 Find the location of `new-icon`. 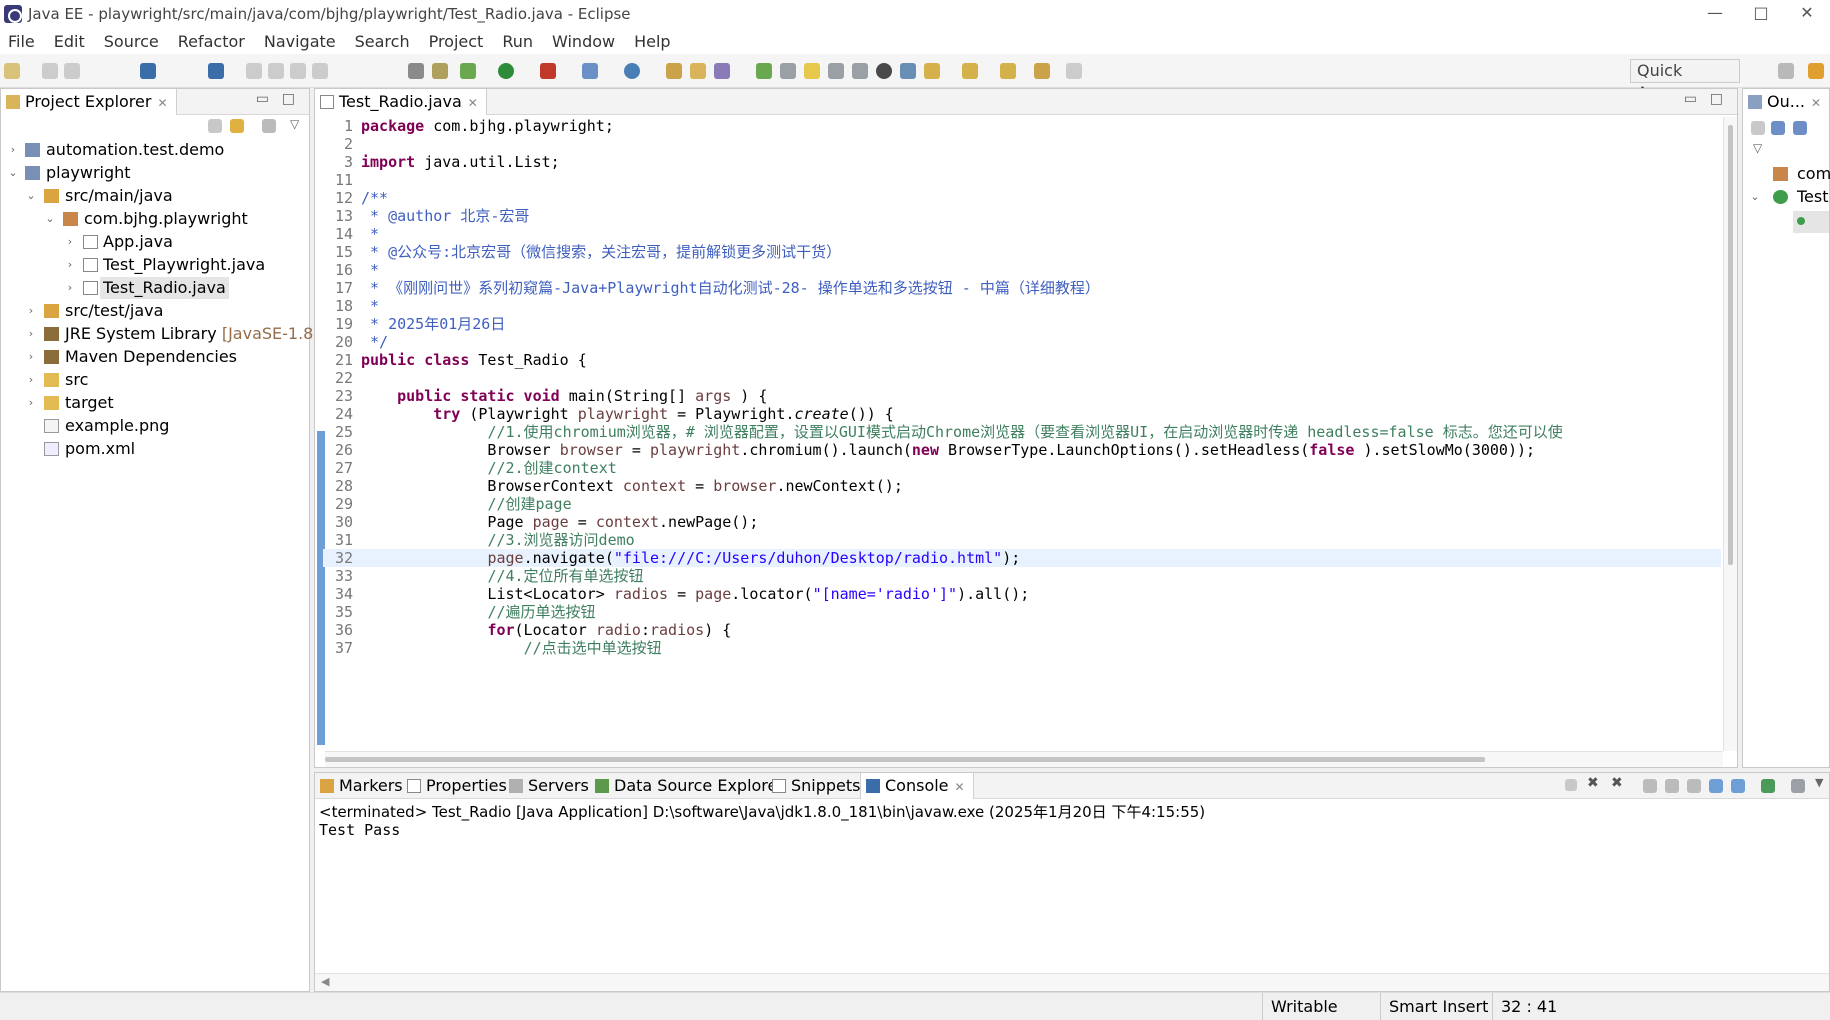

new-icon is located at coordinates (12, 71).